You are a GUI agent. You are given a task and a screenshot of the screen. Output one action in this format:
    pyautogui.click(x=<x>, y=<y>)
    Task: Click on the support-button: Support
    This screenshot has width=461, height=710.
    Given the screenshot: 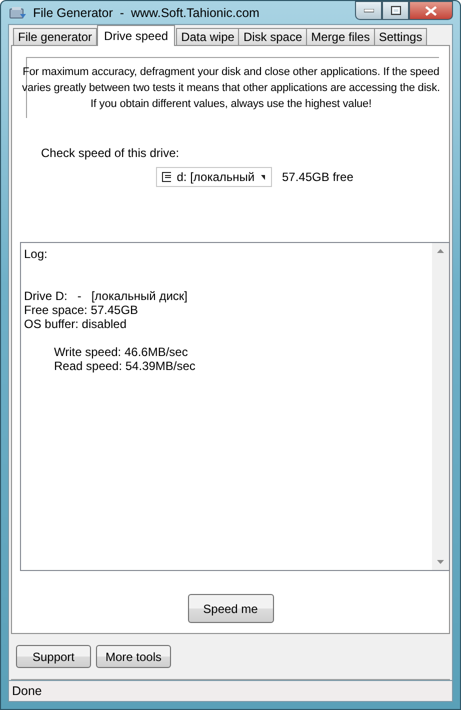 What is the action you would take?
    pyautogui.click(x=53, y=656)
    